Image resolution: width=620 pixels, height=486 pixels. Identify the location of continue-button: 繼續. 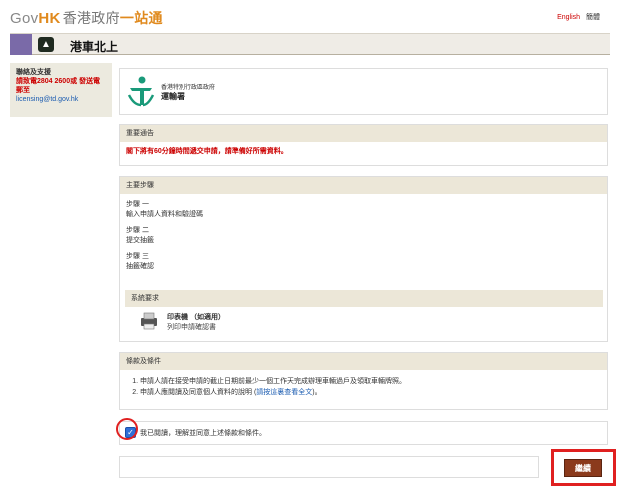
(583, 468).